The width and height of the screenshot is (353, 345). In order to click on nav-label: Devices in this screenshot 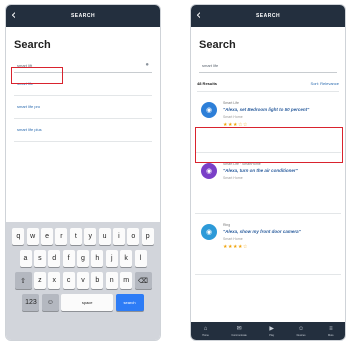, I will do `click(301, 335)`.